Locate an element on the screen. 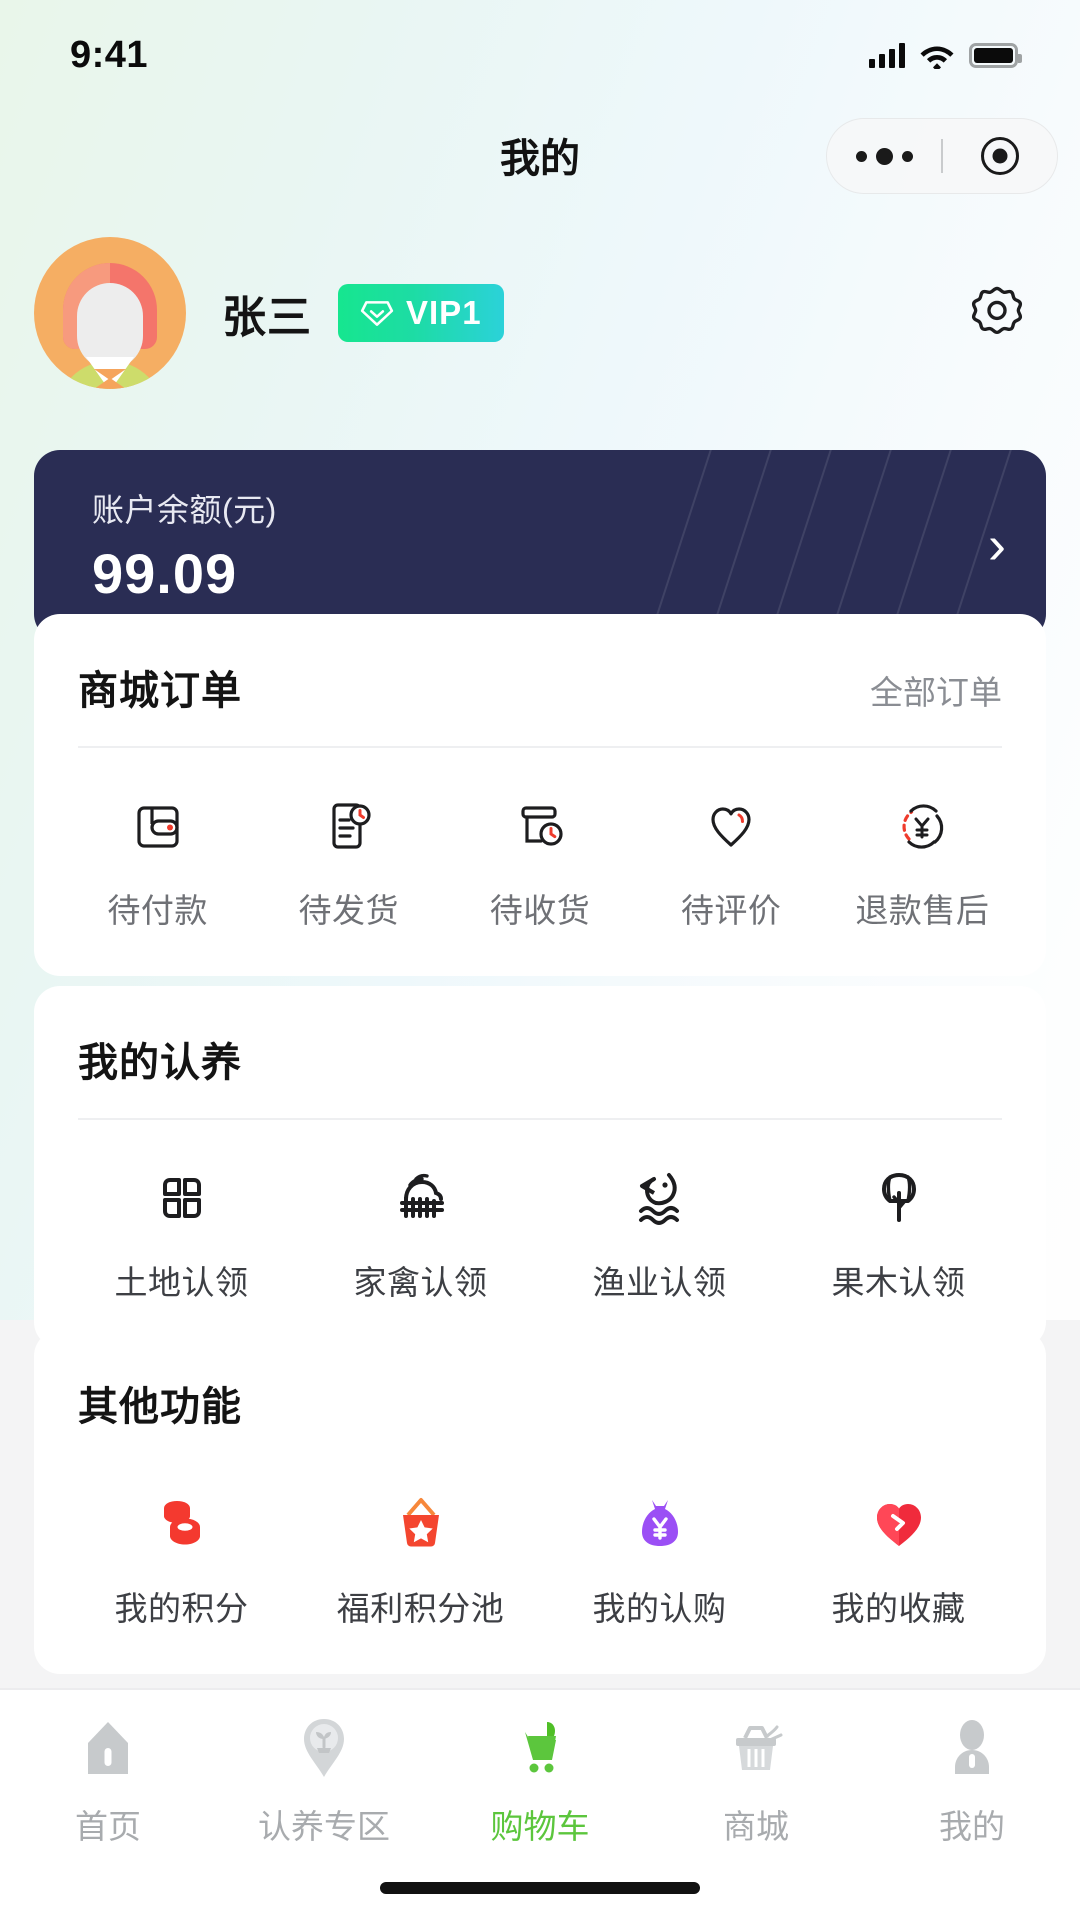  adoption-grid: 土地认领 家禽认领 渔业认领 果木认领 is located at coordinates (540, 1234).